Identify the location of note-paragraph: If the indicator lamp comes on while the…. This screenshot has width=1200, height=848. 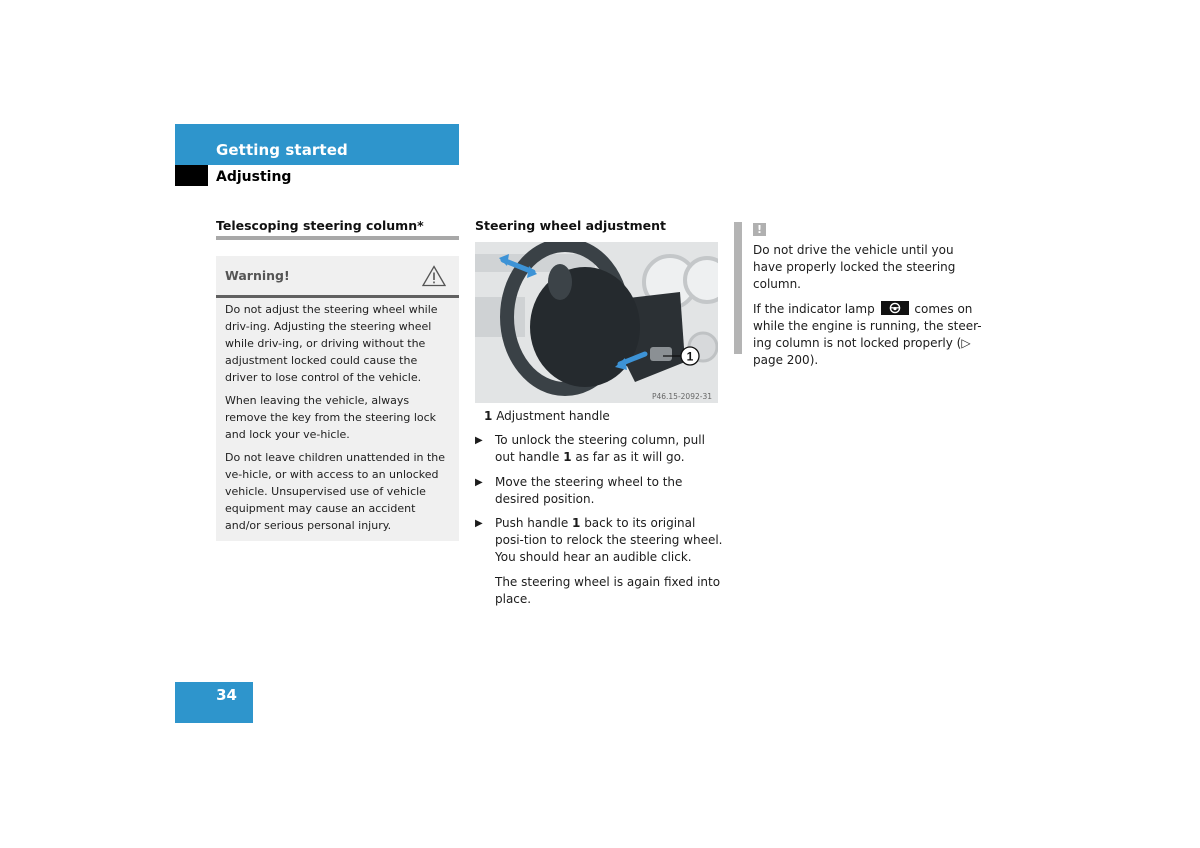
(867, 334).